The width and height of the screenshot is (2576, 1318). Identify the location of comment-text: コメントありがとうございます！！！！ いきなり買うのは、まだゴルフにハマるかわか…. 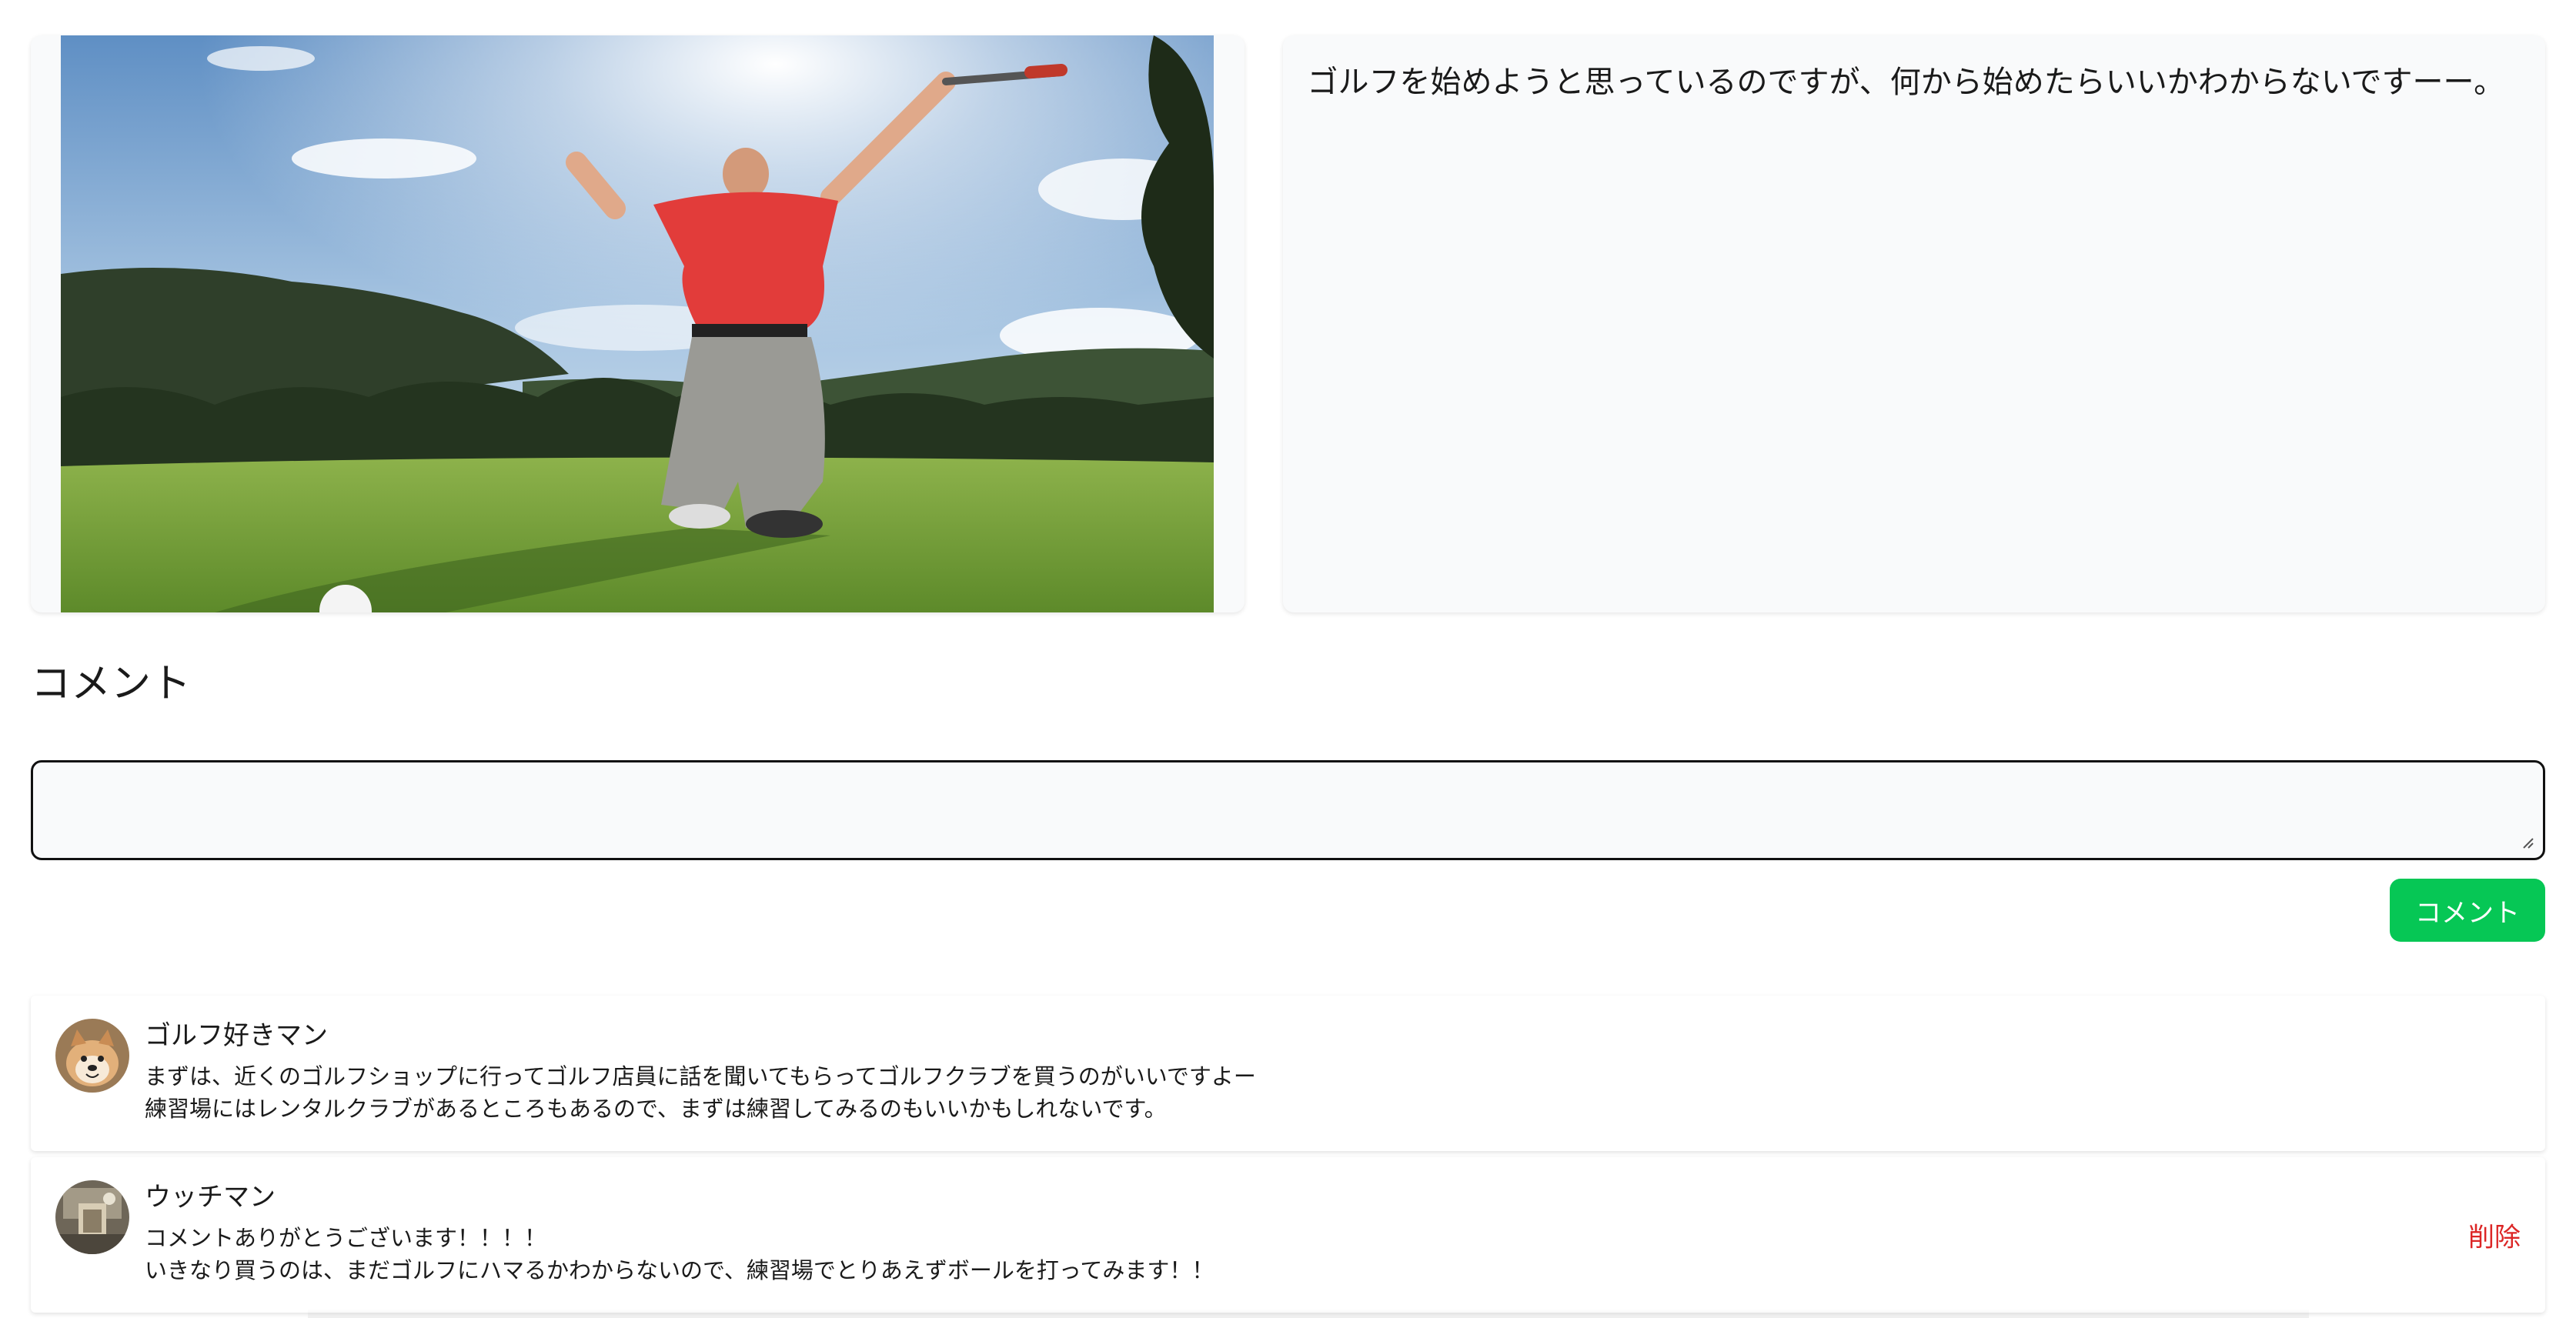
(679, 1254).